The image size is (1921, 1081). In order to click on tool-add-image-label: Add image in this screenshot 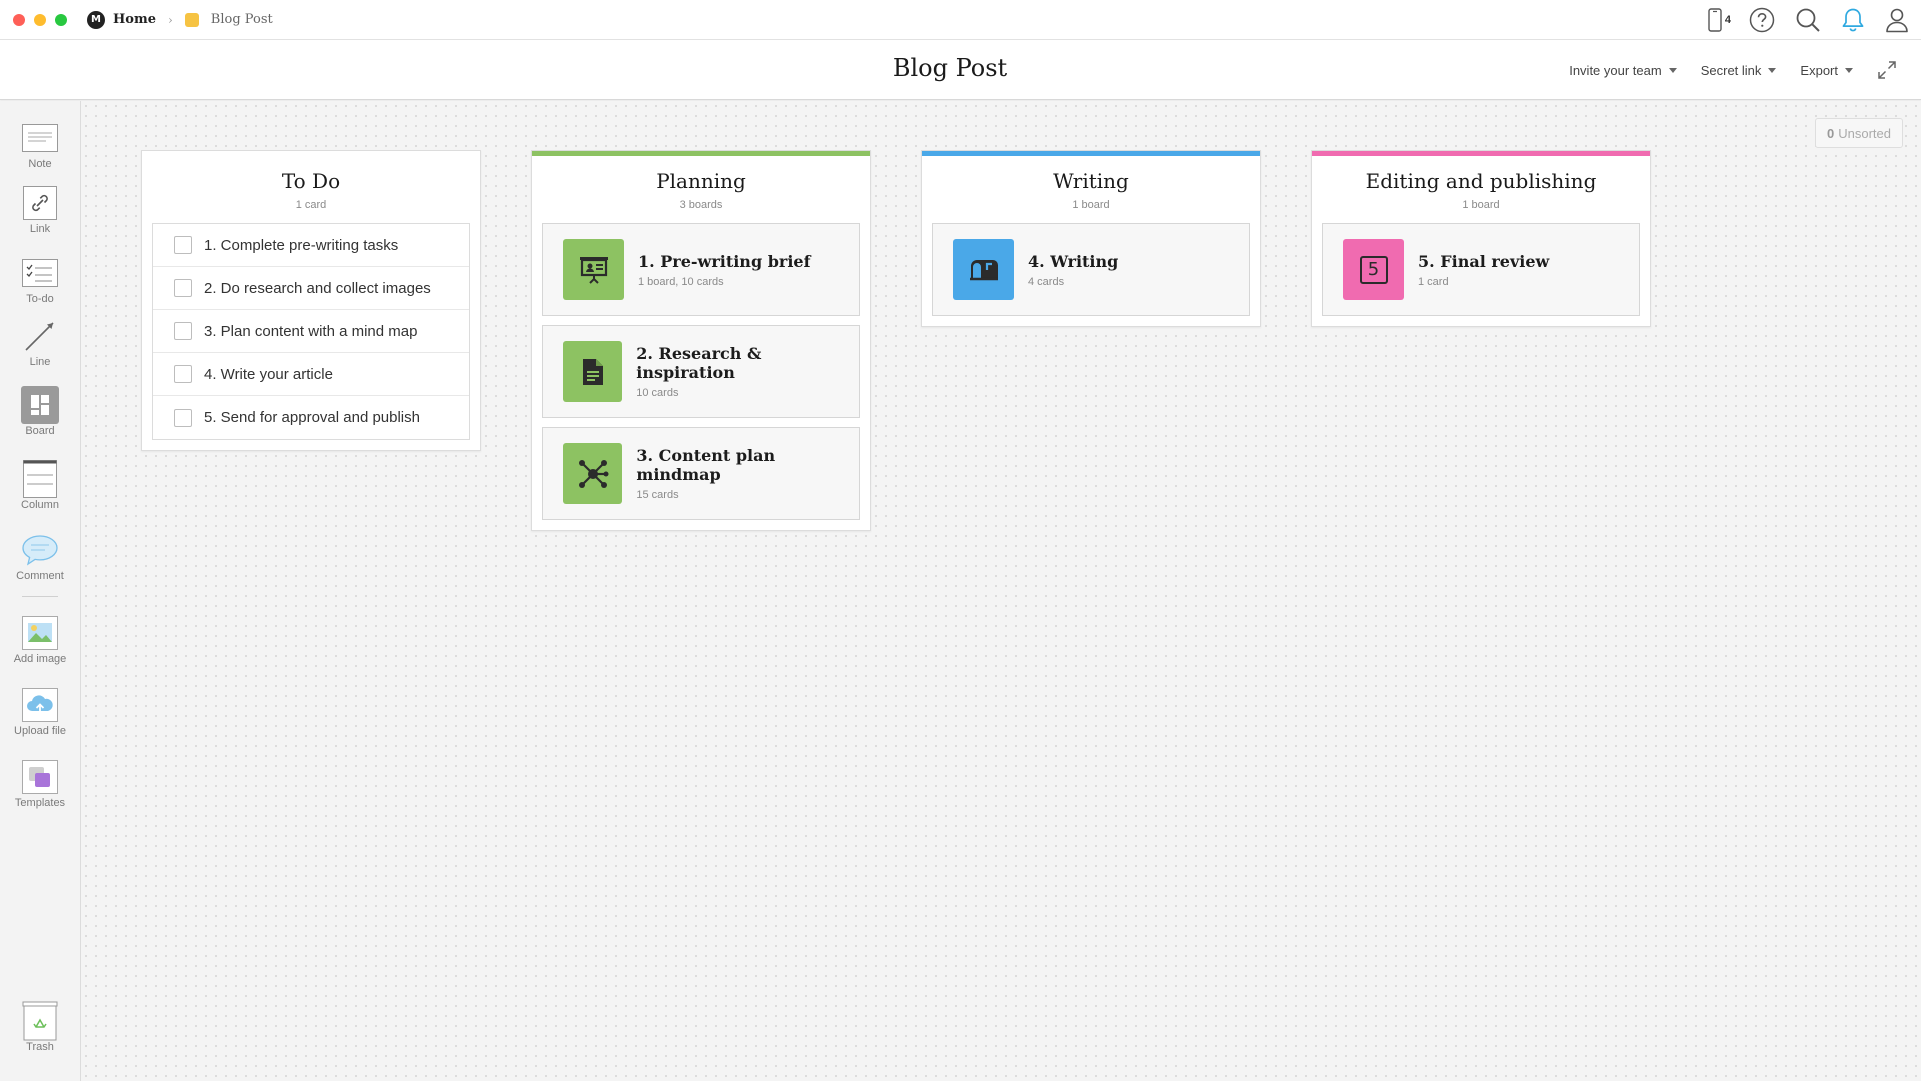, I will do `click(40, 659)`.